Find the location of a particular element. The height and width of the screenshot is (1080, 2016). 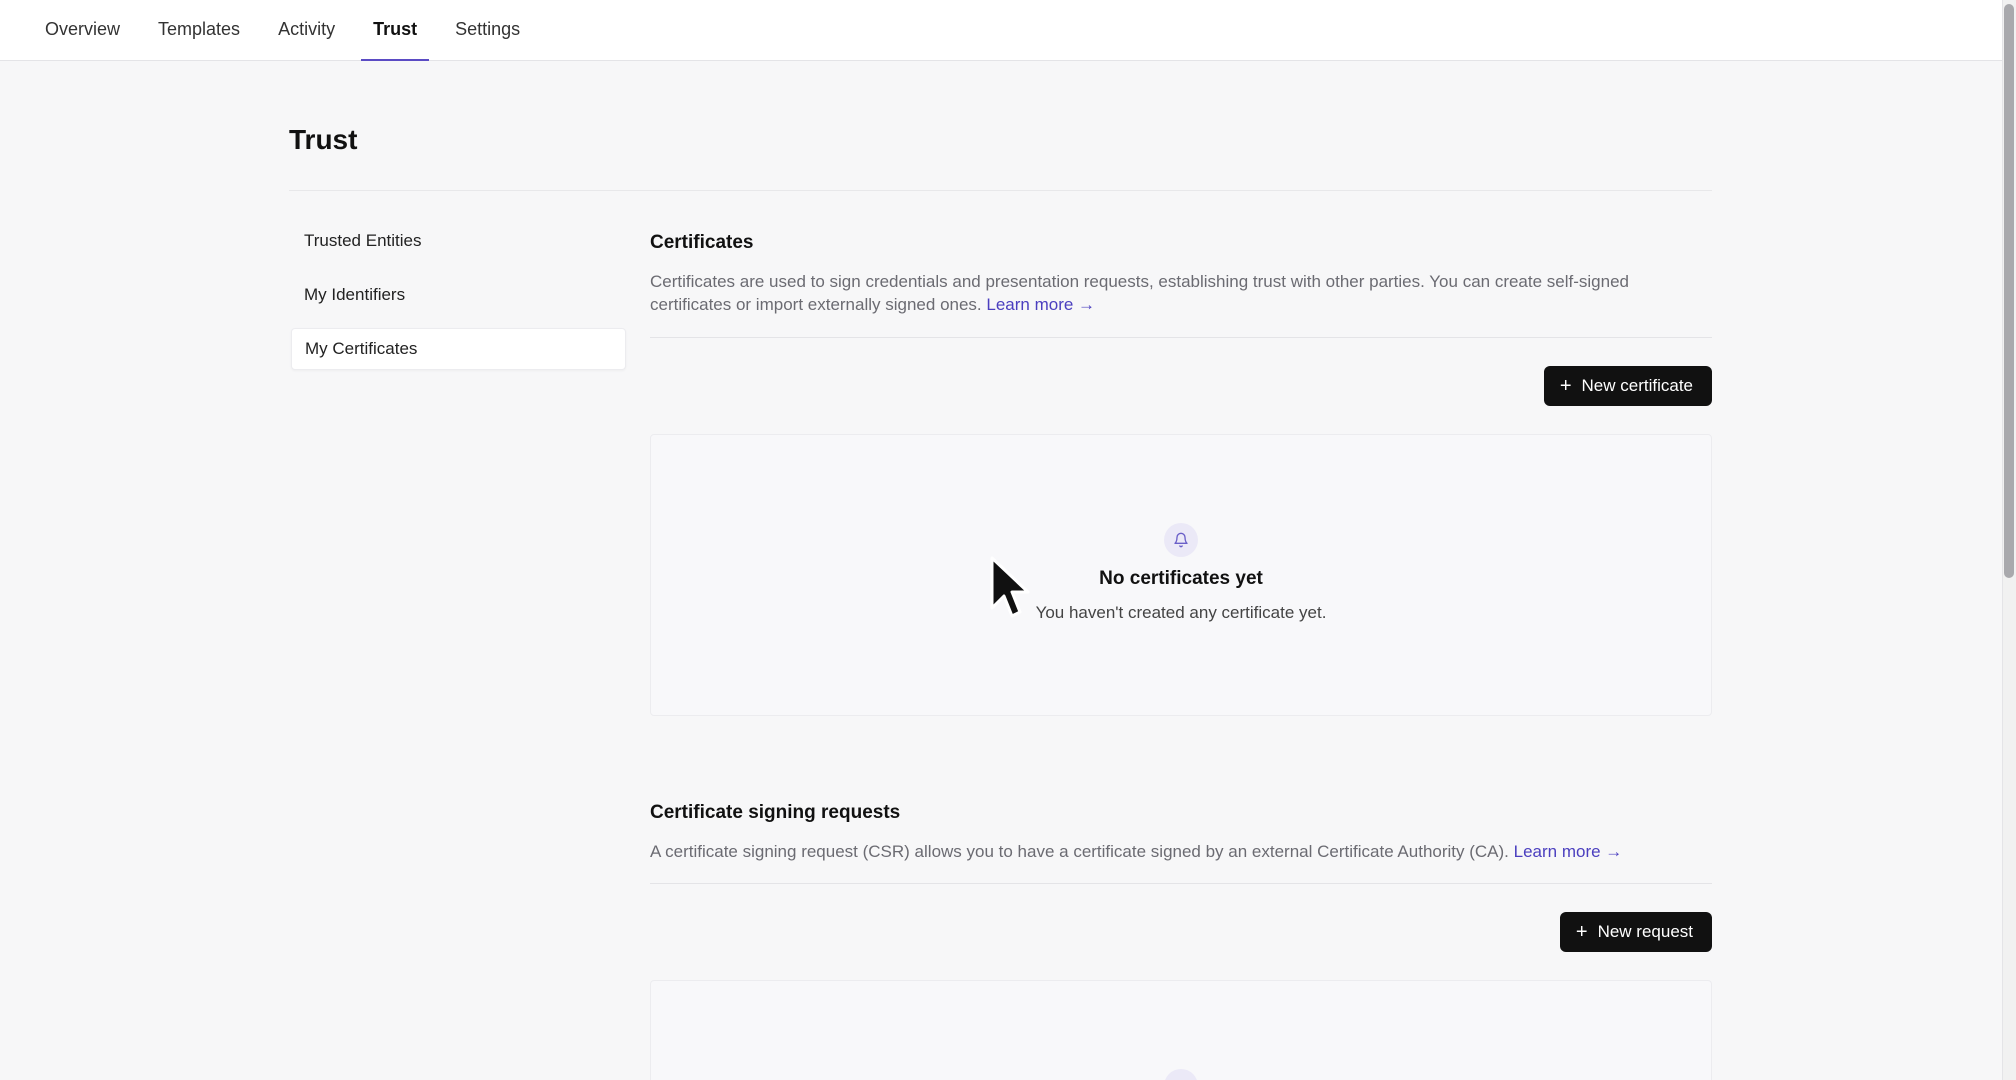

csr-empty-state is located at coordinates (1181, 1030).